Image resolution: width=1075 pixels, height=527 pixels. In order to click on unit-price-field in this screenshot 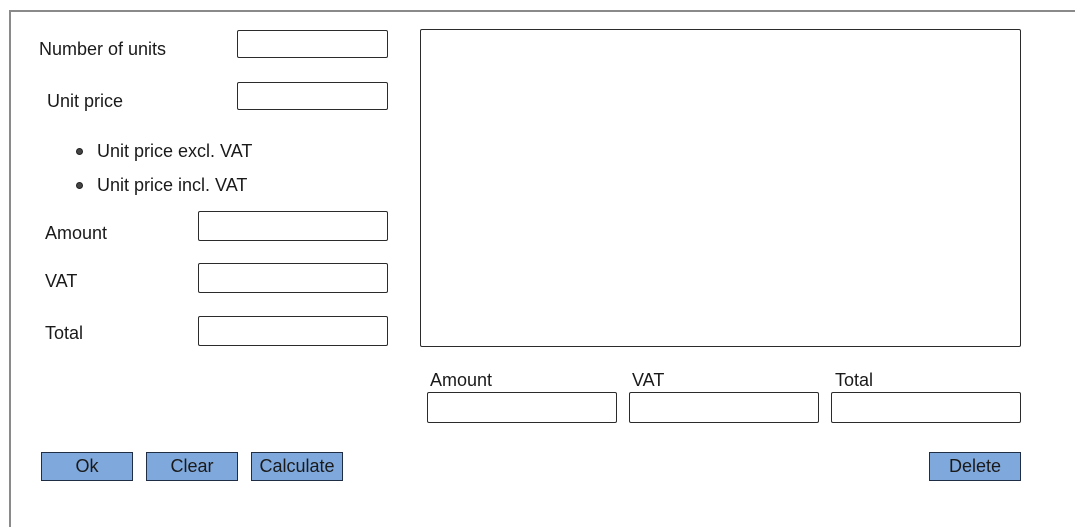, I will do `click(312, 96)`.